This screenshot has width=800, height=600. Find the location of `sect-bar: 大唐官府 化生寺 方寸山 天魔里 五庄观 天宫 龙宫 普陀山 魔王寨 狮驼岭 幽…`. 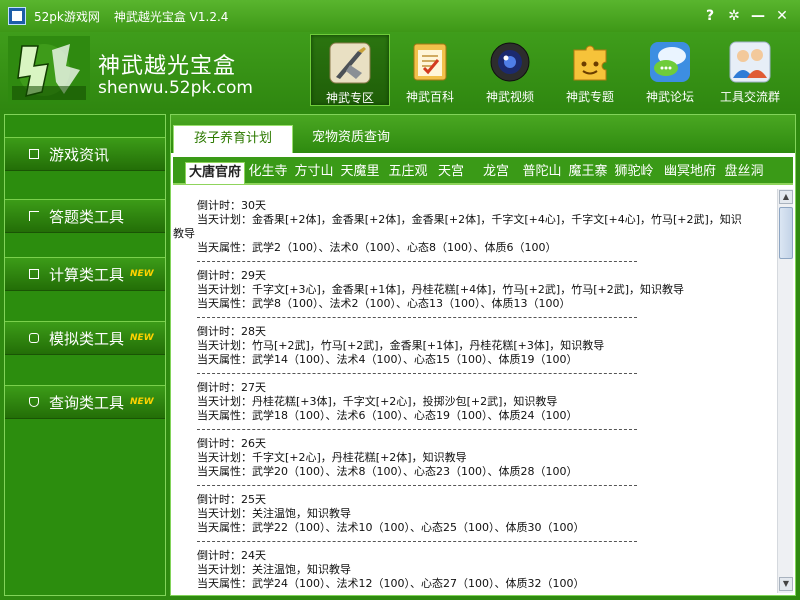

sect-bar: 大唐官府 化生寺 方寸山 天魔里 五庄观 天宫 龙宫 普陀山 魔王寨 狮驼岭 幽… is located at coordinates (483, 171).